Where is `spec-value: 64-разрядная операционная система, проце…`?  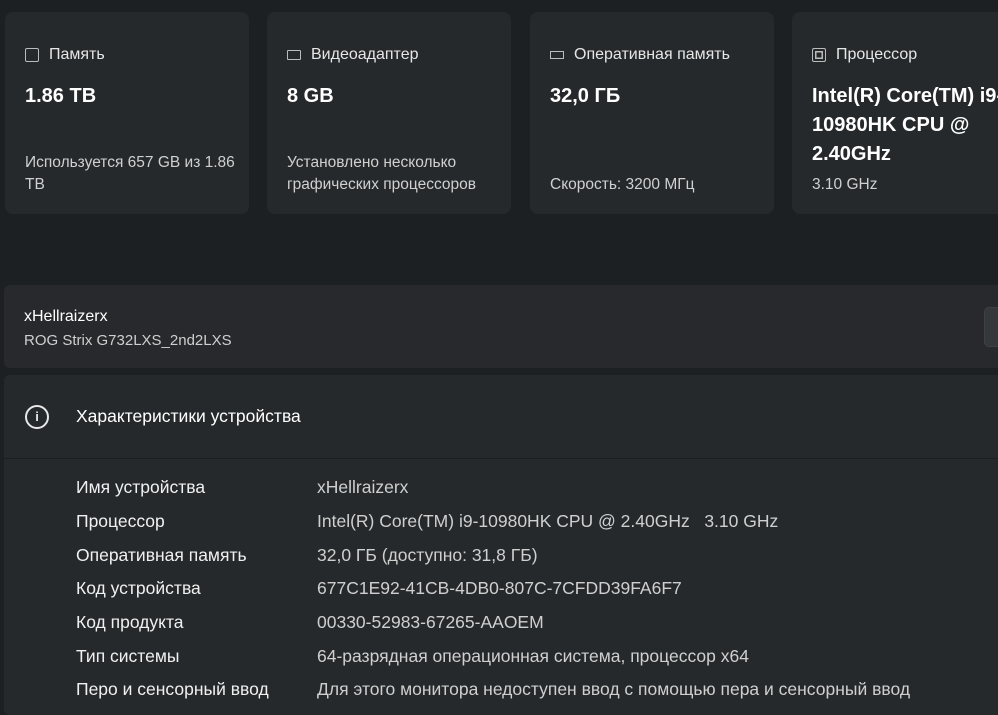 spec-value: 64-разрядная операционная система, проце… is located at coordinates (533, 655).